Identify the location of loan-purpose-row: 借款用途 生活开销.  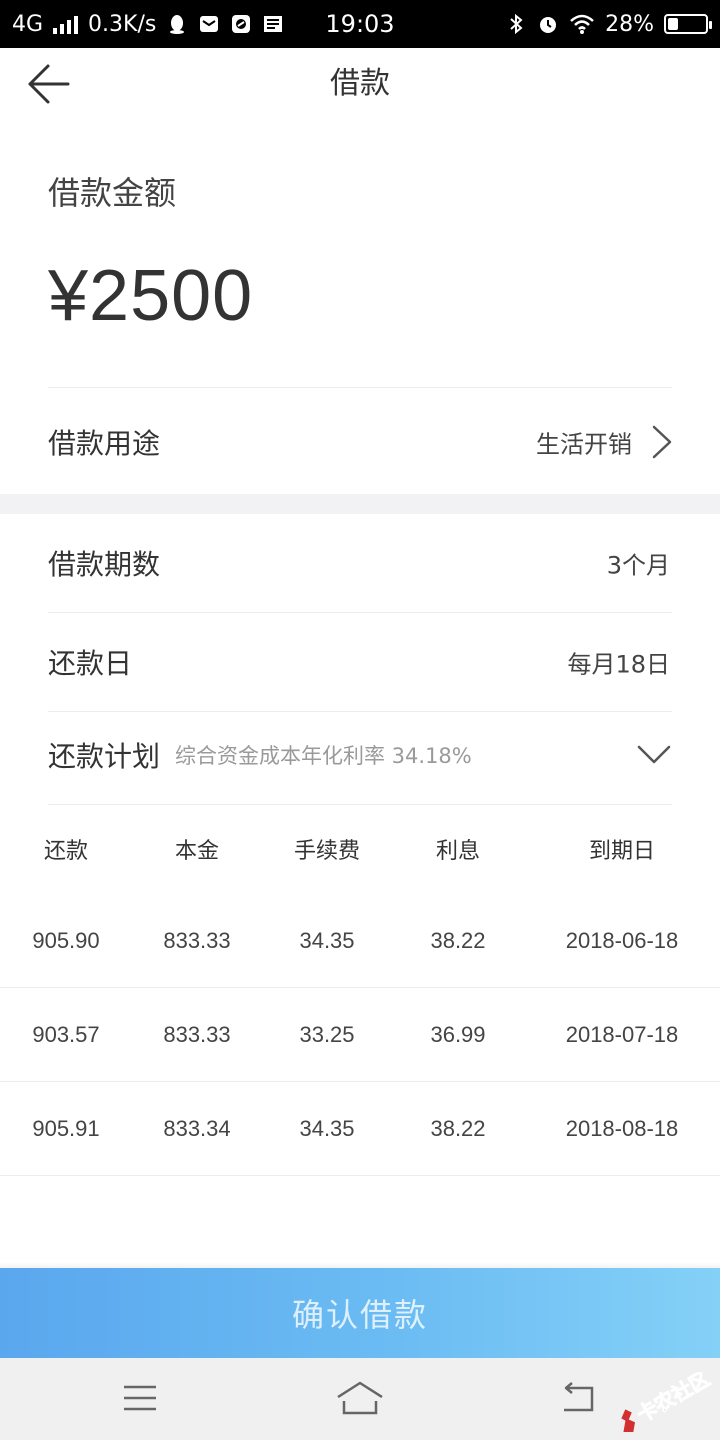
(360, 442).